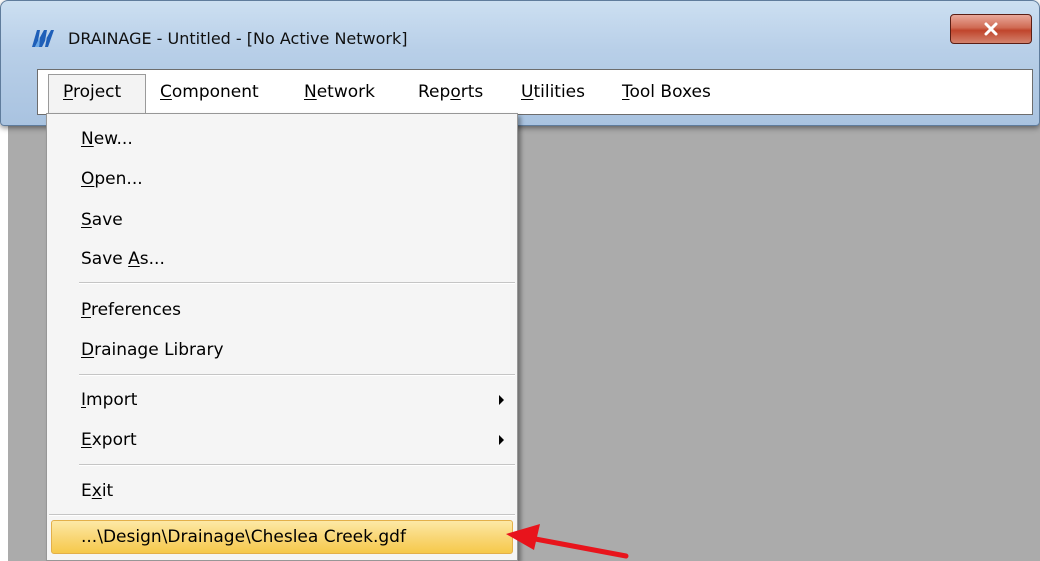 This screenshot has width=1040, height=561. I want to click on menu-label-post: omponent, so click(215, 92).